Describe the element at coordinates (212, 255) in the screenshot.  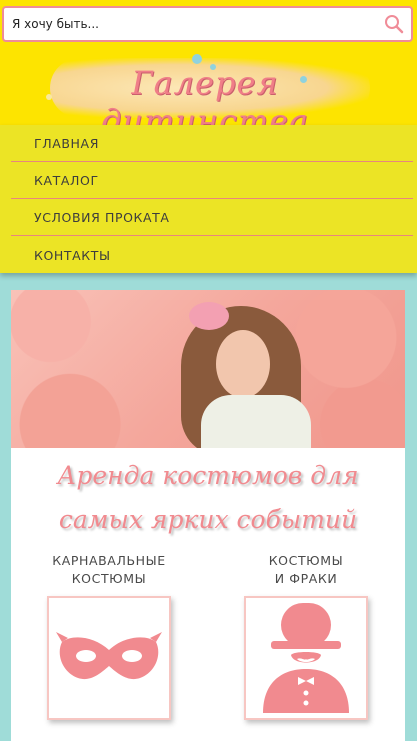
I see `nav-item-contacts: КОНТАКТЫ` at that location.